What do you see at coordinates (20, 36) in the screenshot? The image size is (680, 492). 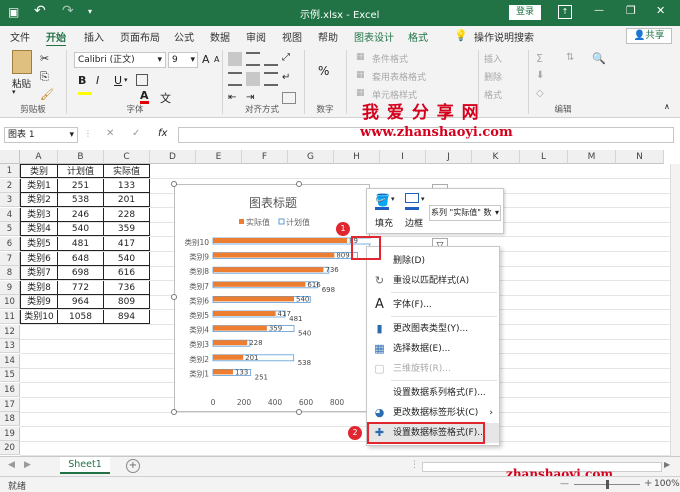 I see `tab-file: 文件` at bounding box center [20, 36].